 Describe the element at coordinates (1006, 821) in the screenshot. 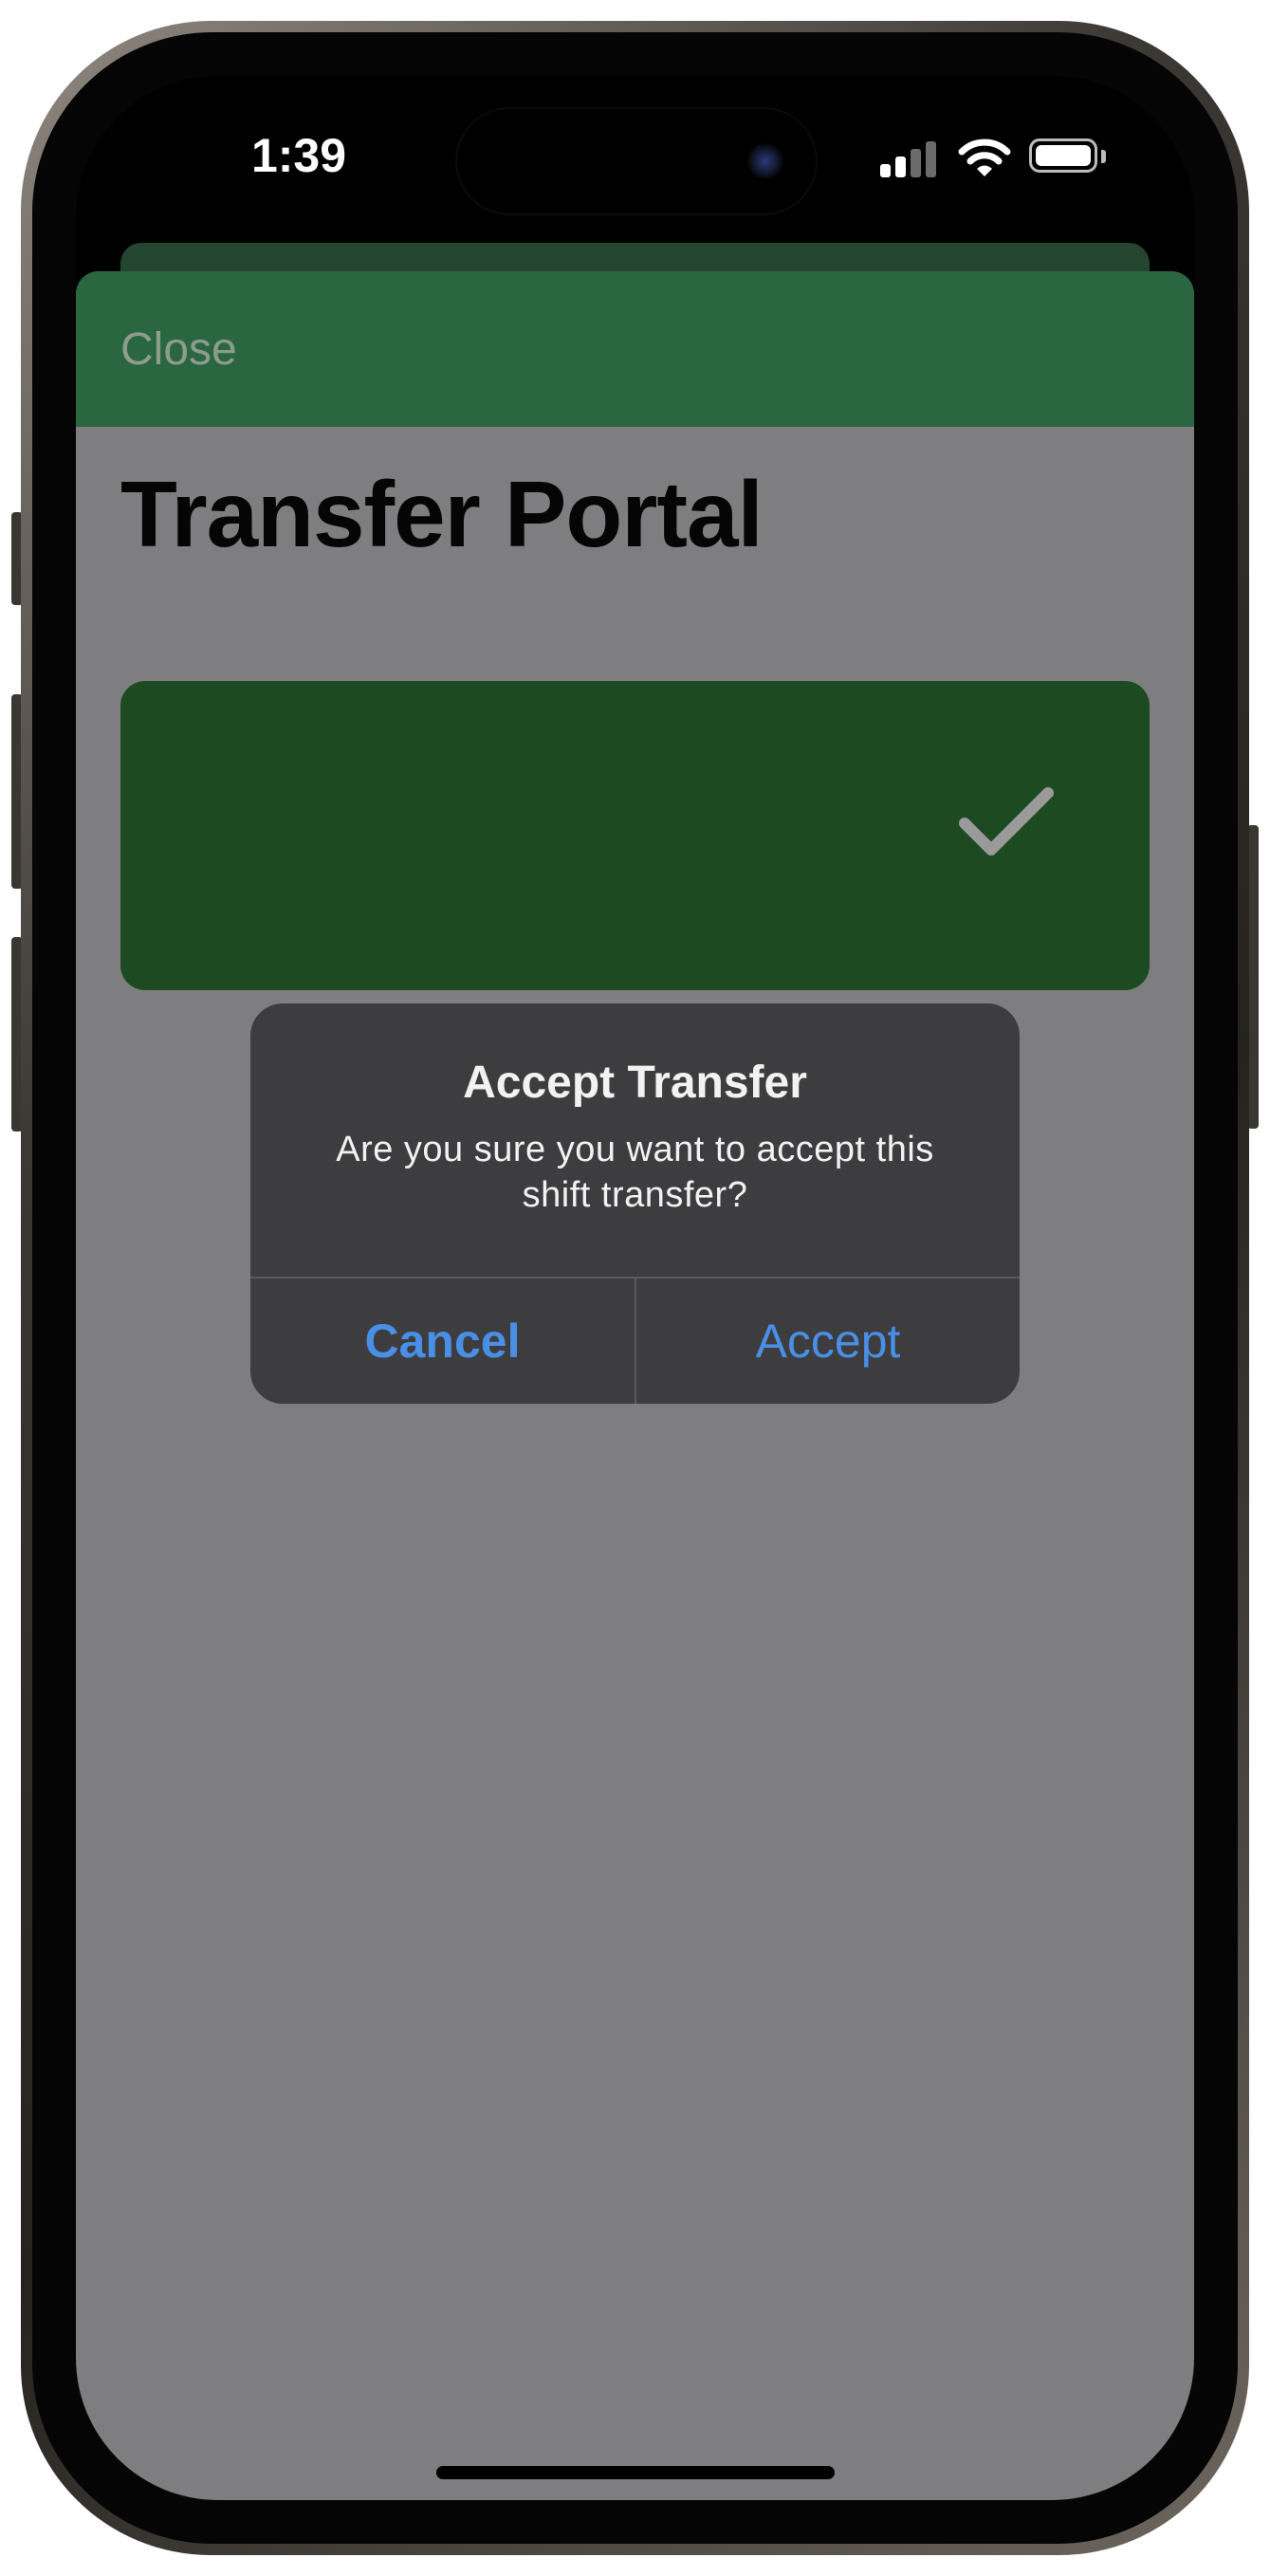

I see `checkmark-icon` at that location.